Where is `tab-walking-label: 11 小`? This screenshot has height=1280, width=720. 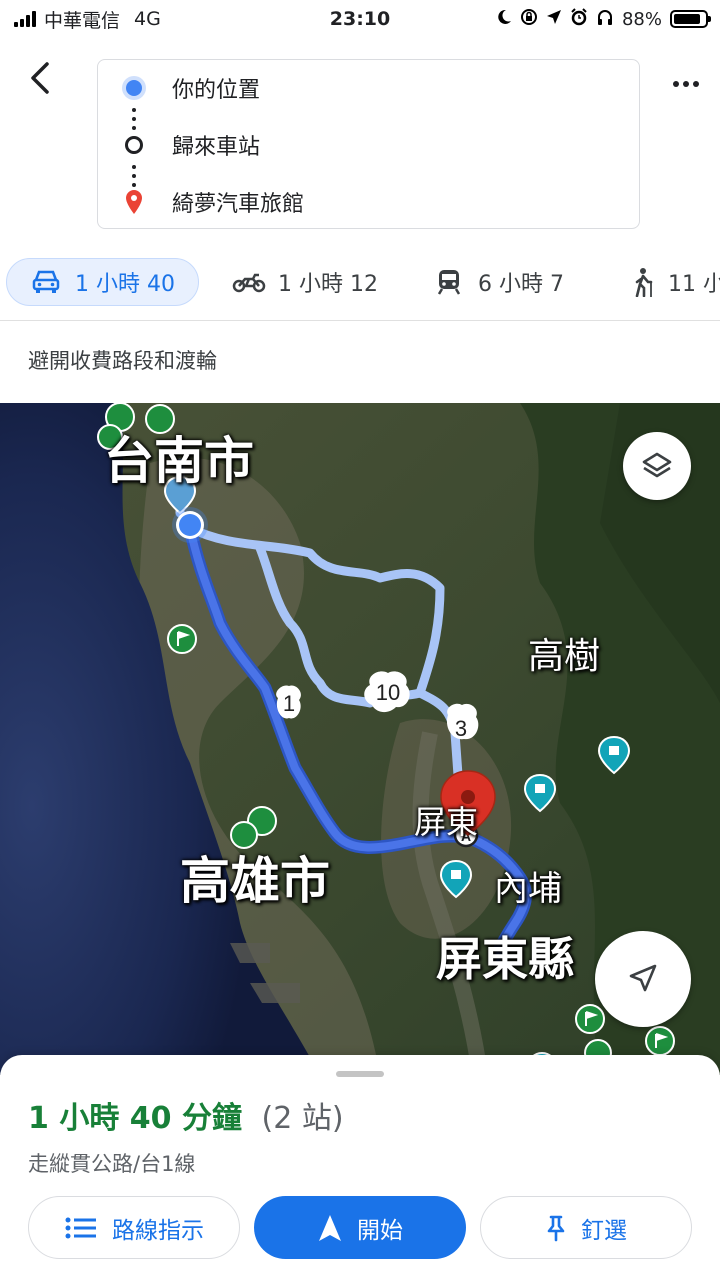 tab-walking-label: 11 小 is located at coordinates (694, 284).